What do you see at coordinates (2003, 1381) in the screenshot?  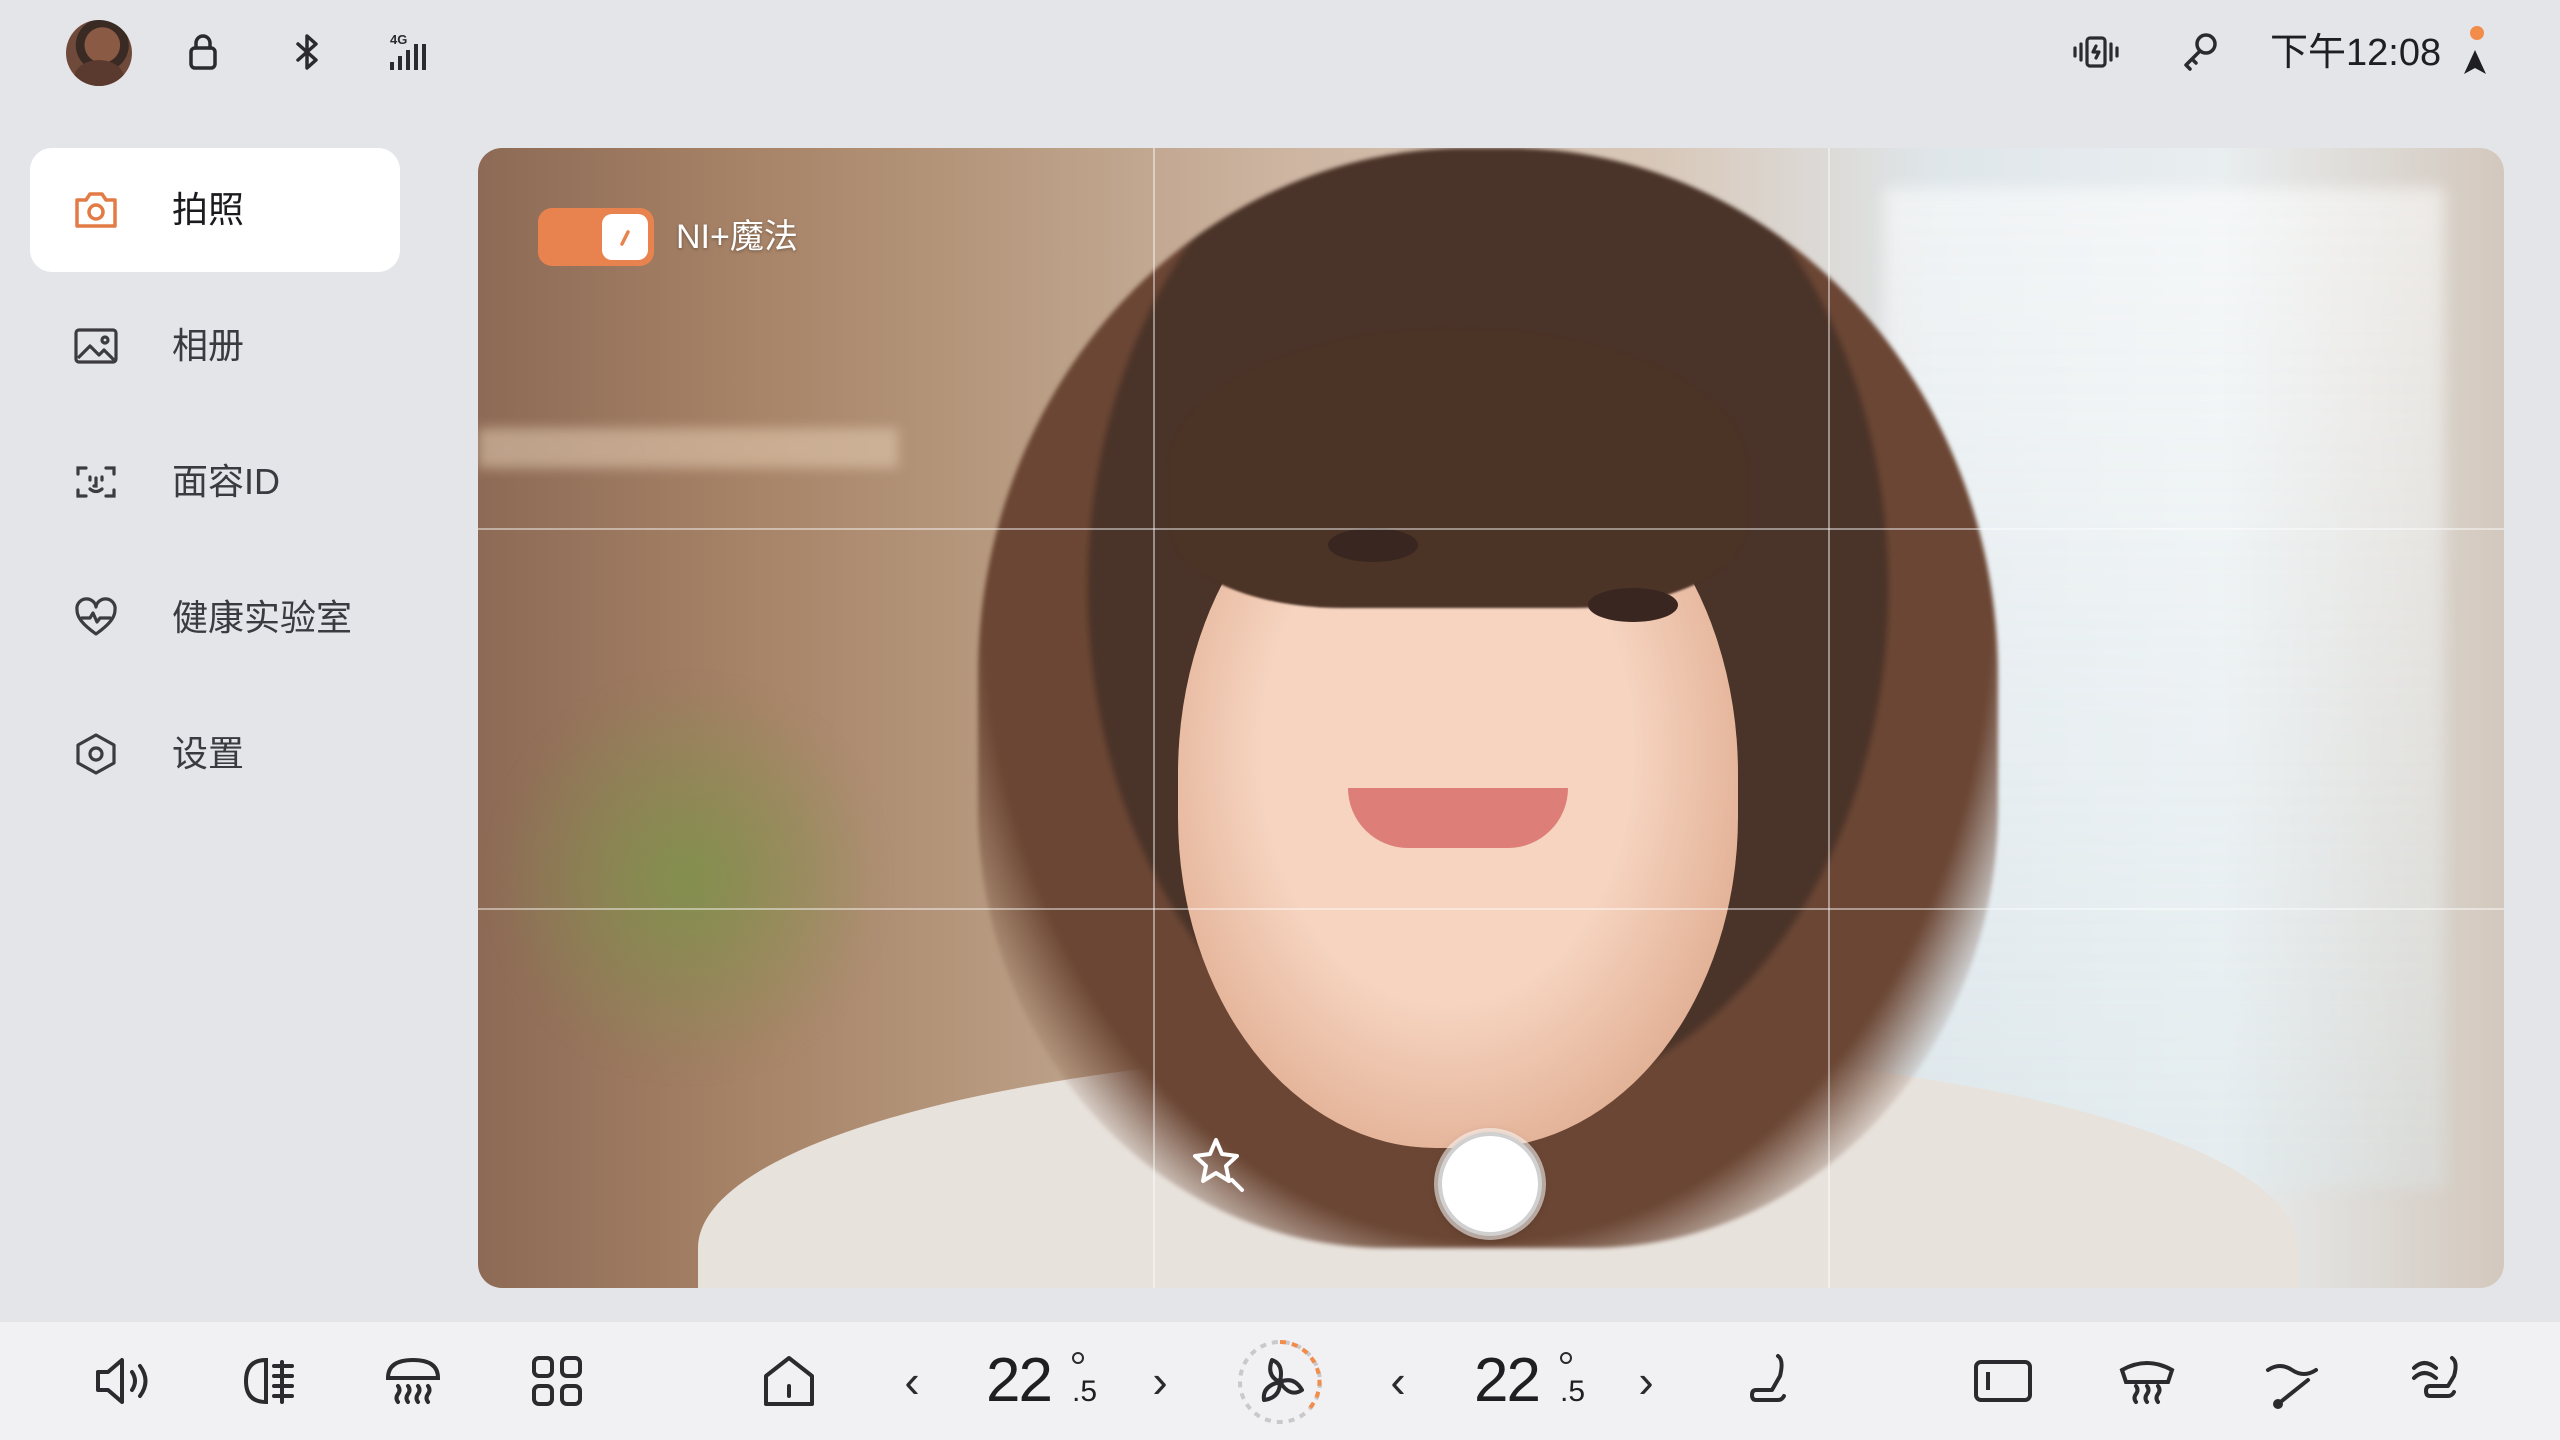 I see `screen-display-icon` at bounding box center [2003, 1381].